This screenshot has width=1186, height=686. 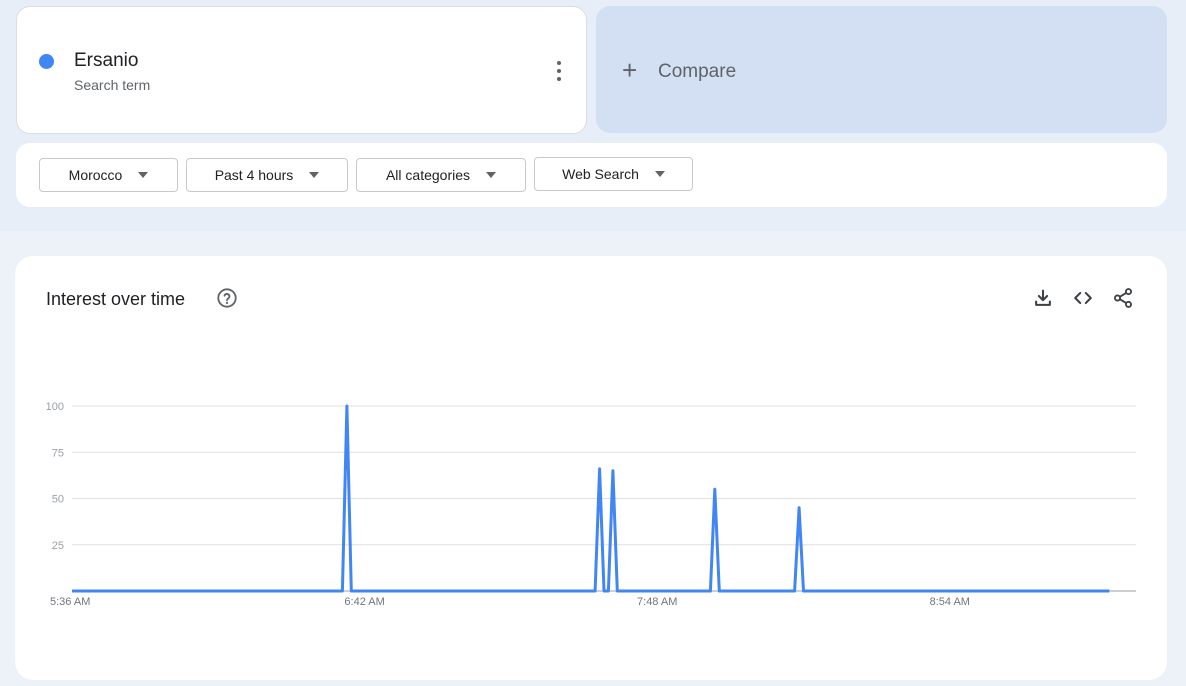 What do you see at coordinates (428, 175) in the screenshot?
I see `category-value: All categories` at bounding box center [428, 175].